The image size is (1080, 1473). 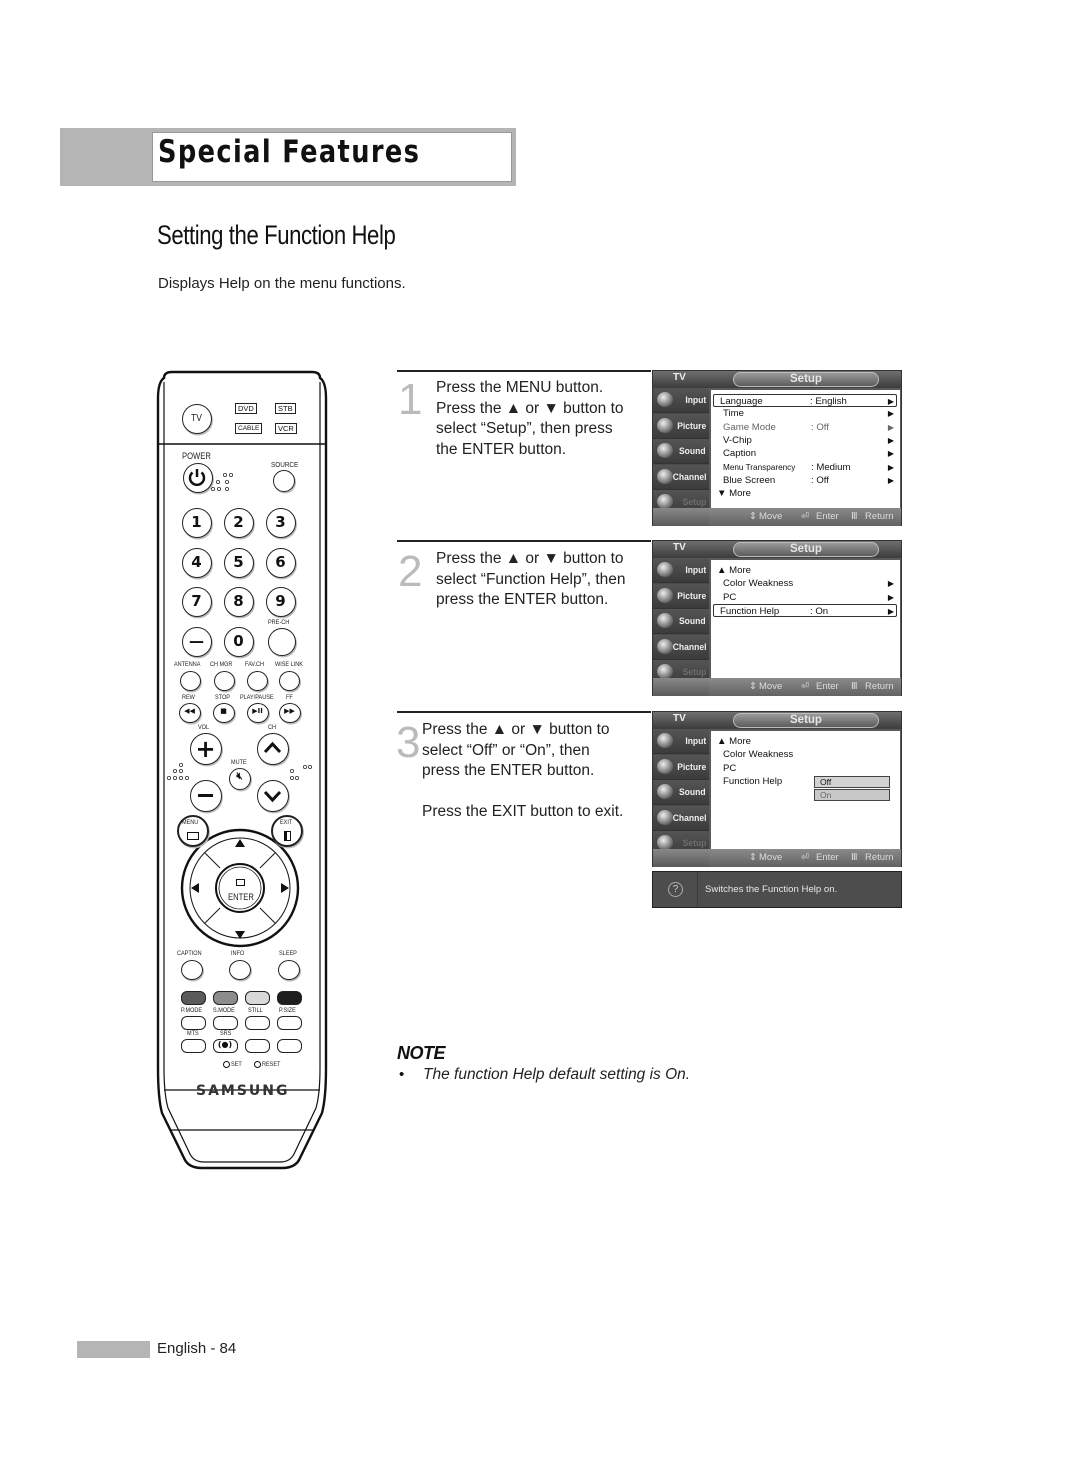 I want to click on page-number: English - 84, so click(x=197, y=1348).